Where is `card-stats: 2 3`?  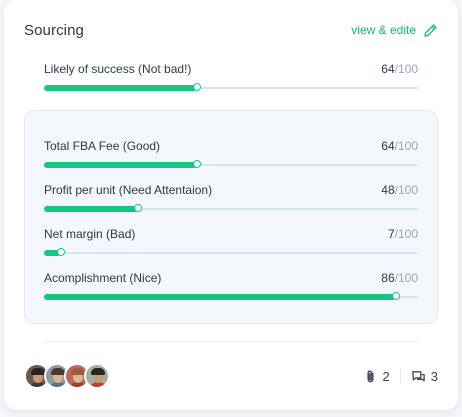 card-stats: 2 3 is located at coordinates (400, 376).